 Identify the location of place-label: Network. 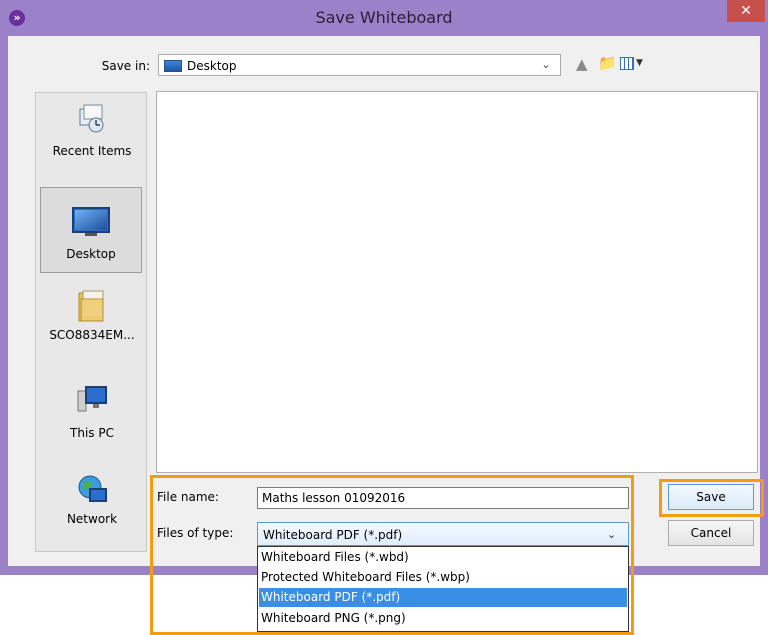
(92, 519).